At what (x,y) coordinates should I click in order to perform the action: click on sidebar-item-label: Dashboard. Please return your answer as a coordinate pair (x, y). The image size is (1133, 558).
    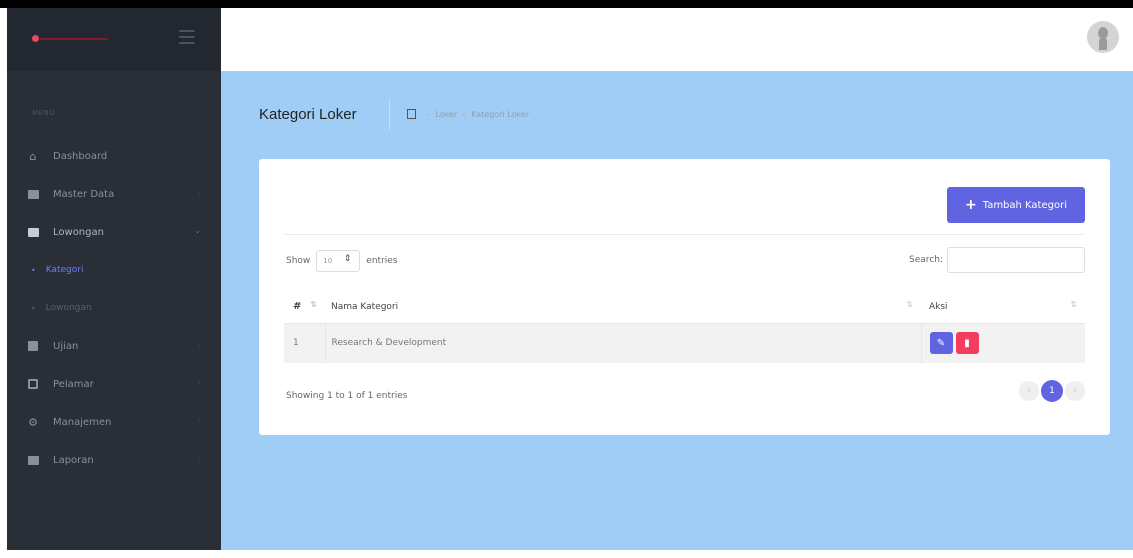
    Looking at the image, I should click on (80, 156).